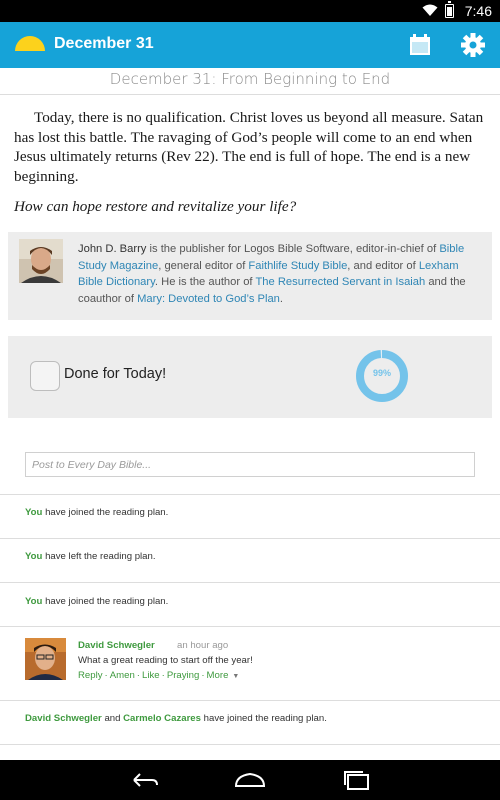 The height and width of the screenshot is (800, 500). I want to click on done-for-today-panel: Done for Today! 99%, so click(250, 377).